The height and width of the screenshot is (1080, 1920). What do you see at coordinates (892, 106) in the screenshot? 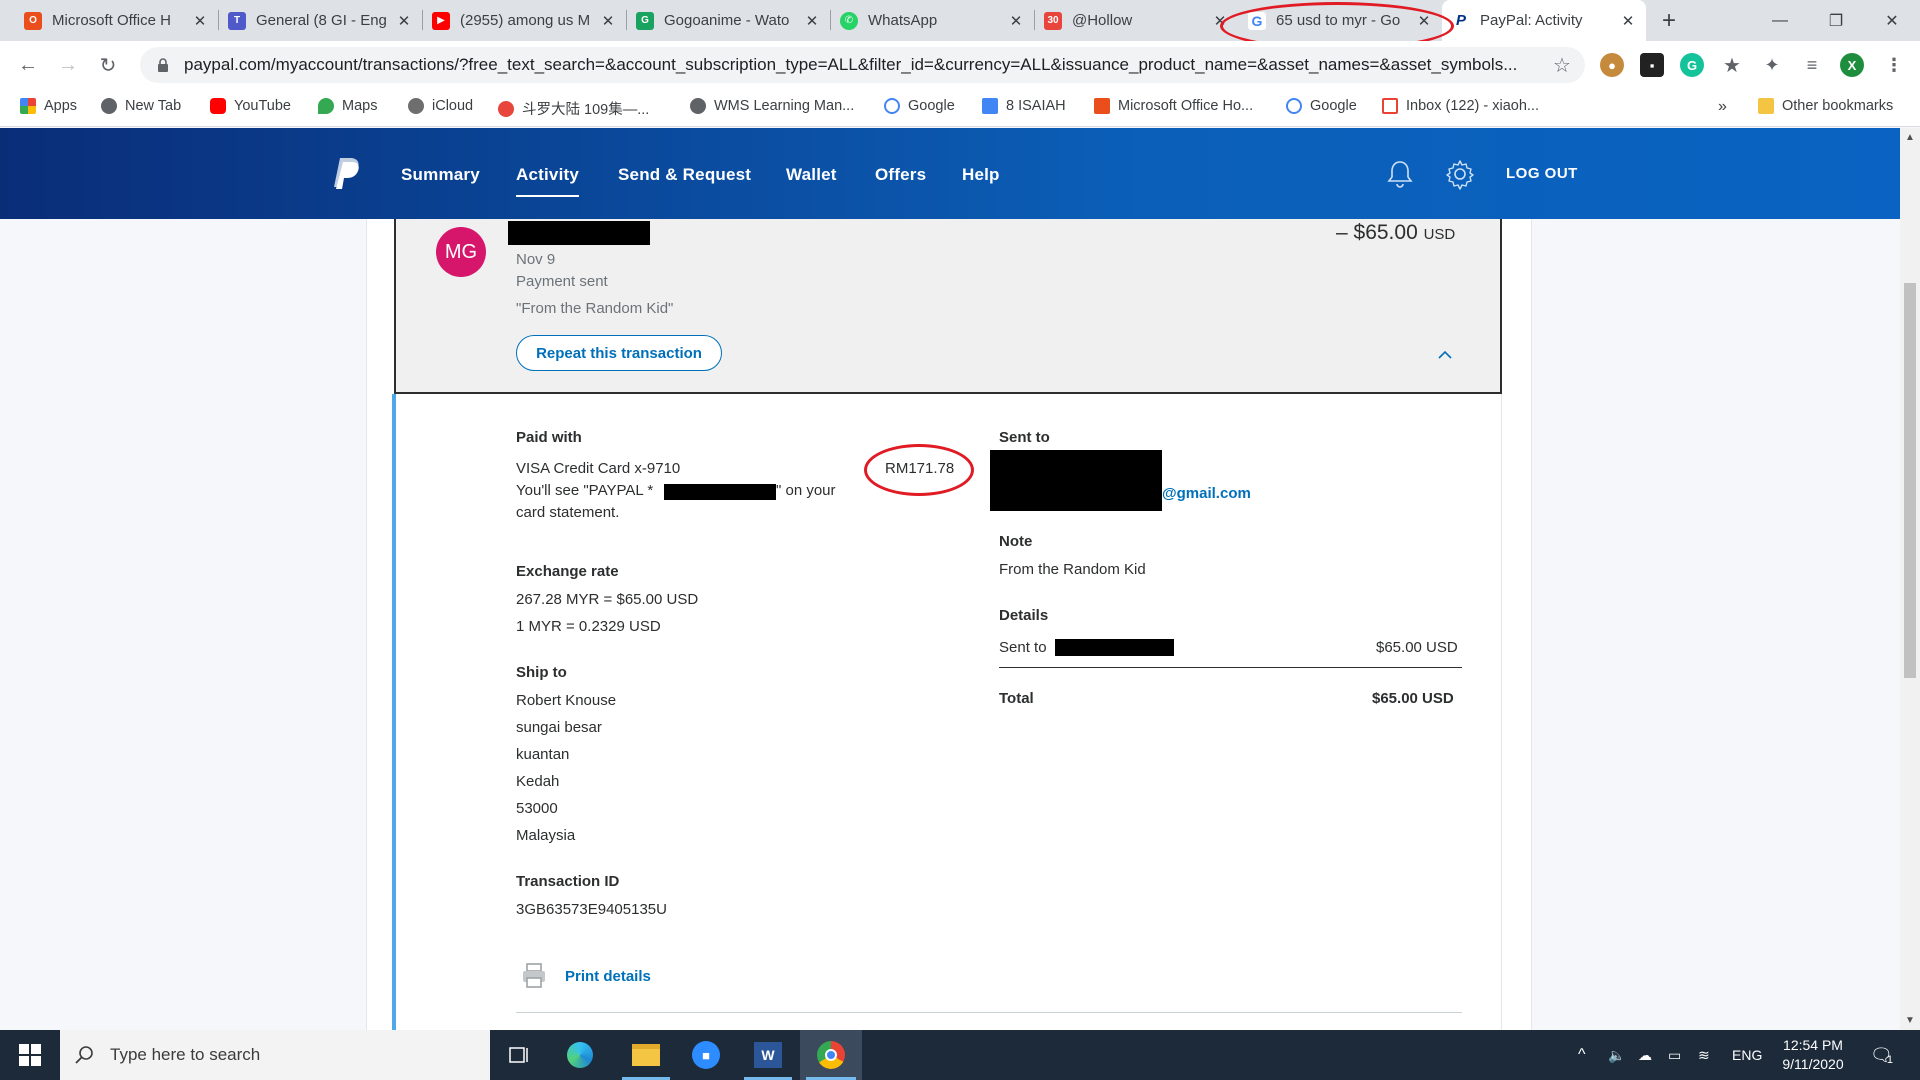
I see `google-icon` at bounding box center [892, 106].